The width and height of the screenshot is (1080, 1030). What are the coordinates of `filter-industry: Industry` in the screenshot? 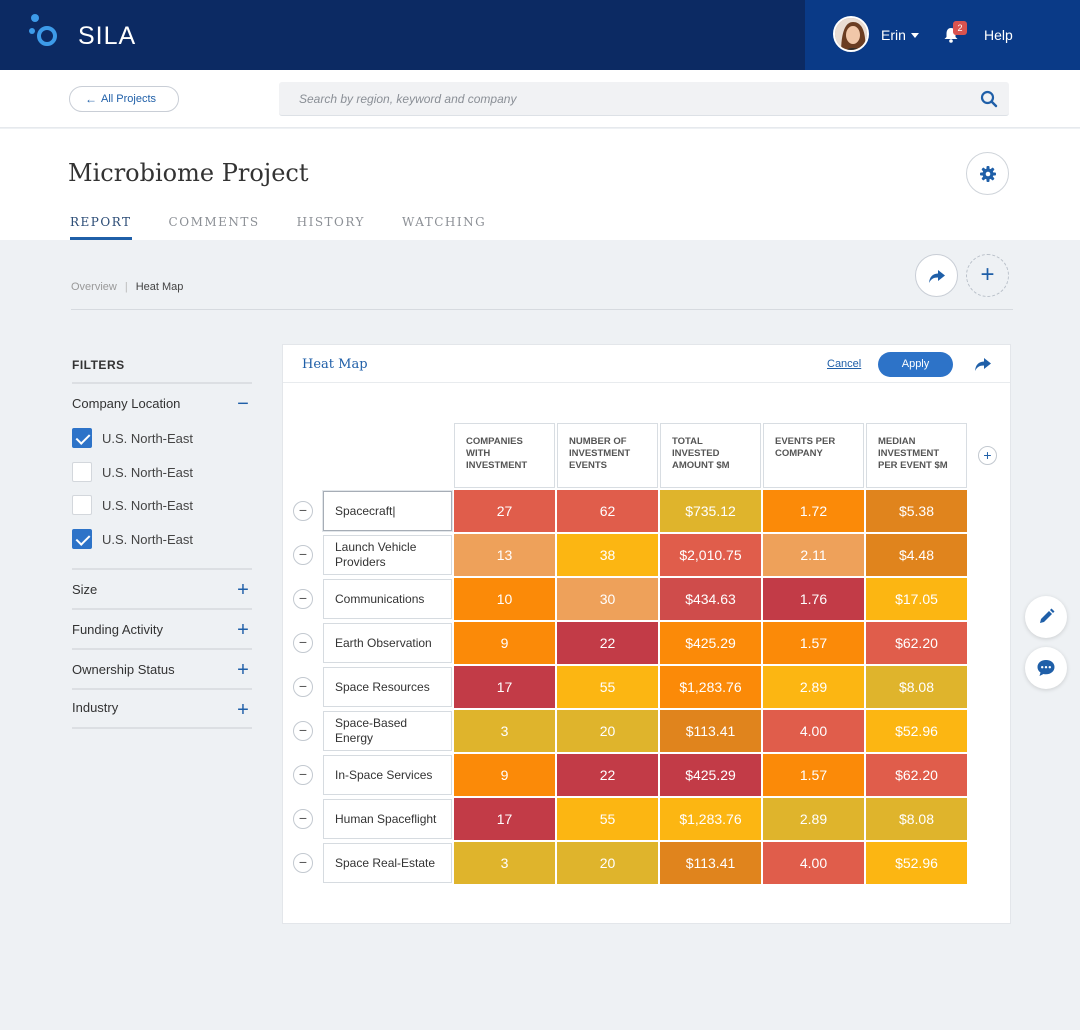 It's located at (95, 707).